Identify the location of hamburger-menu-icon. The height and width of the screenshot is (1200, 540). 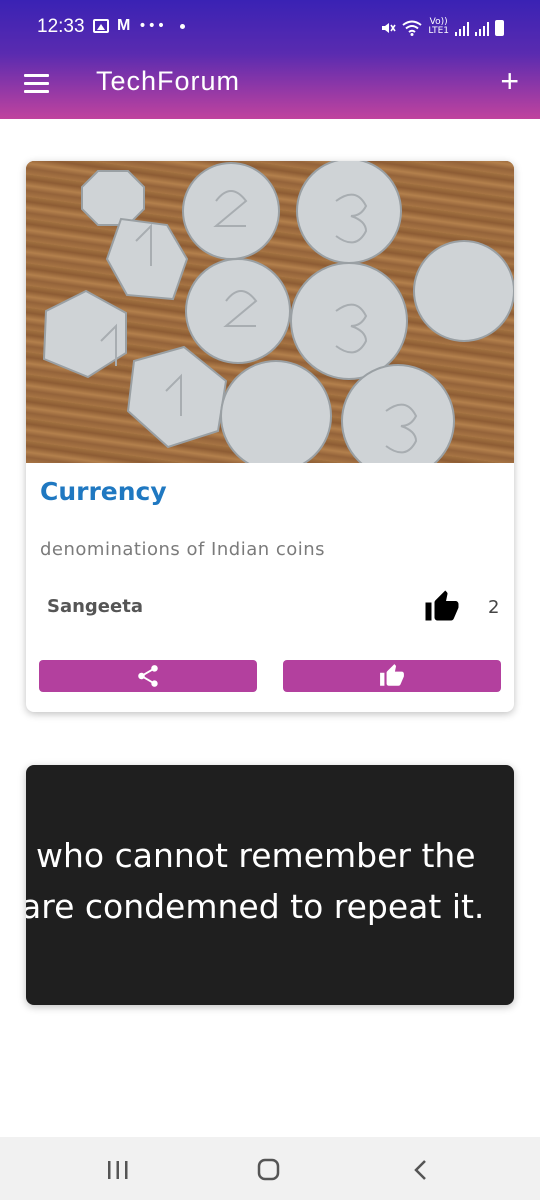
(36, 84).